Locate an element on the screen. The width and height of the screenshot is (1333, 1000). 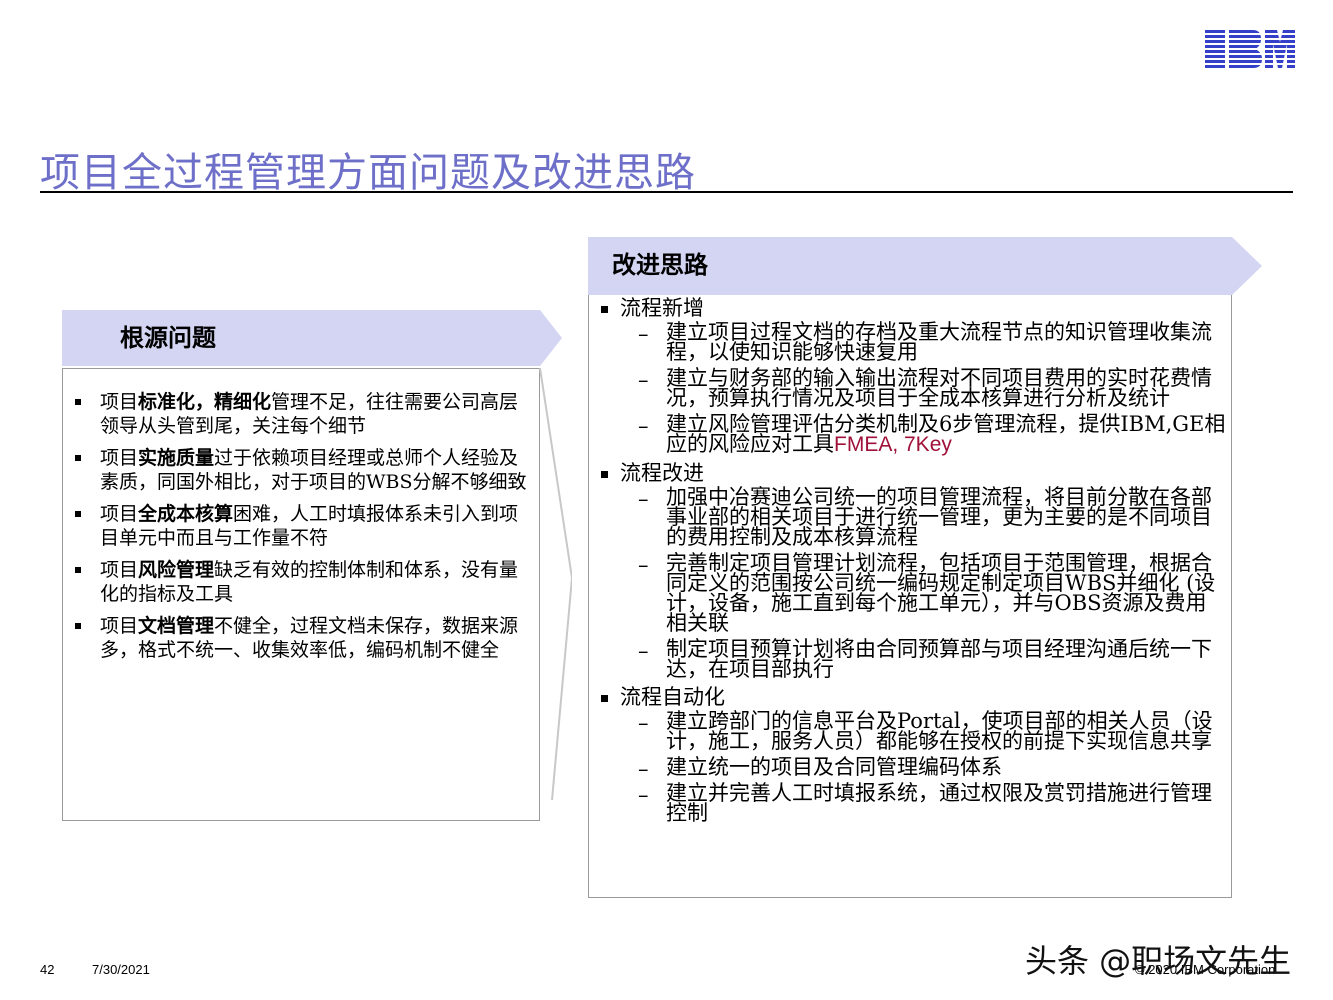
left-panel-heading: 根源问题 is located at coordinates (168, 338).